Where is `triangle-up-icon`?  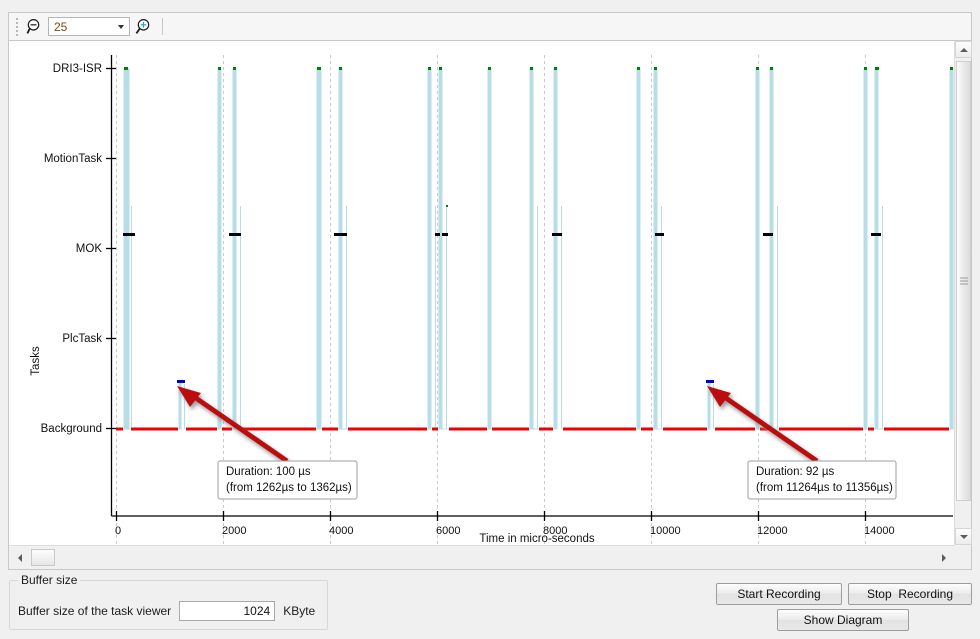 triangle-up-icon is located at coordinates (963, 49).